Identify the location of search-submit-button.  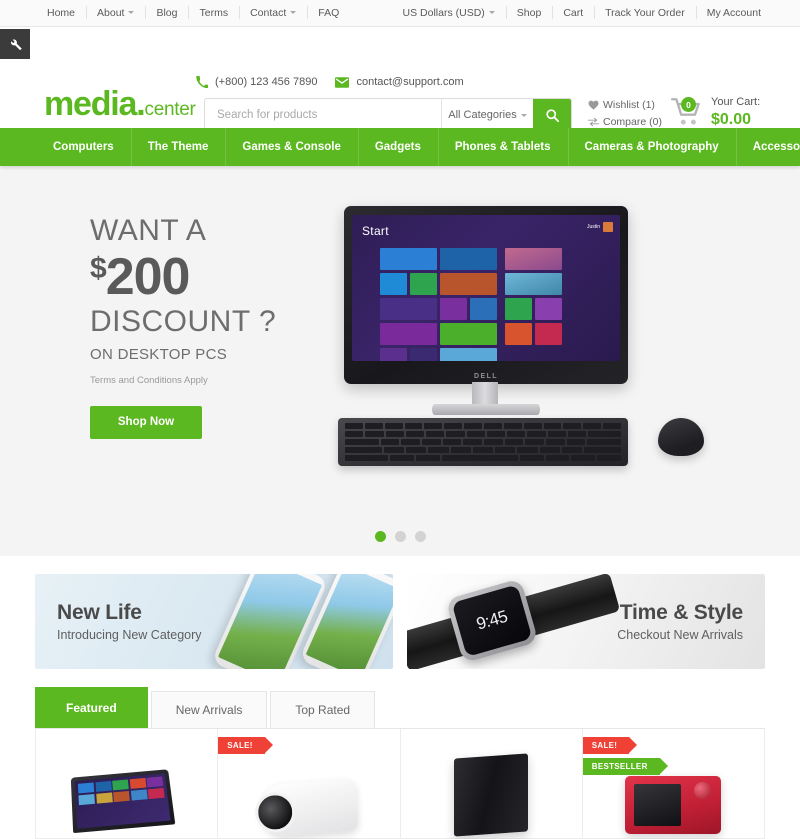
(552, 115).